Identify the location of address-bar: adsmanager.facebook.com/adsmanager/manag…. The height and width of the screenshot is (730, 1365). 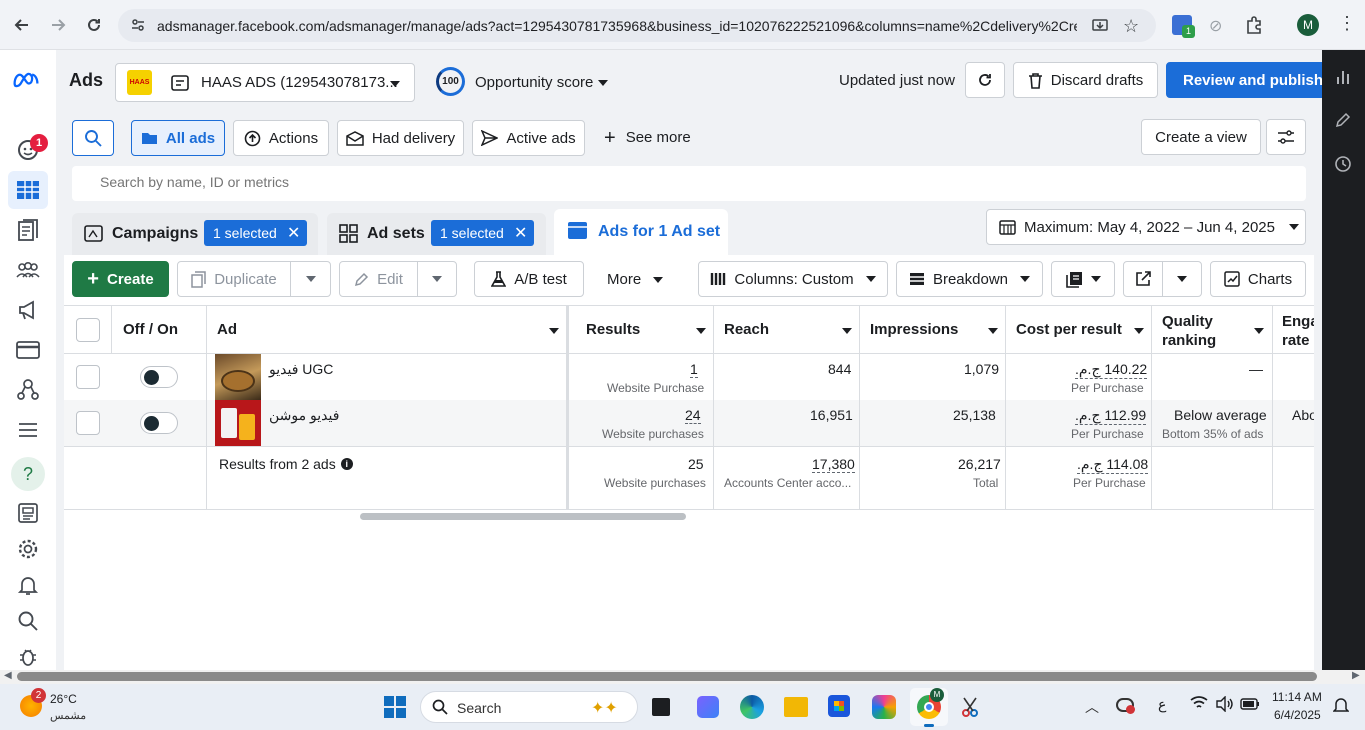
(637, 25).